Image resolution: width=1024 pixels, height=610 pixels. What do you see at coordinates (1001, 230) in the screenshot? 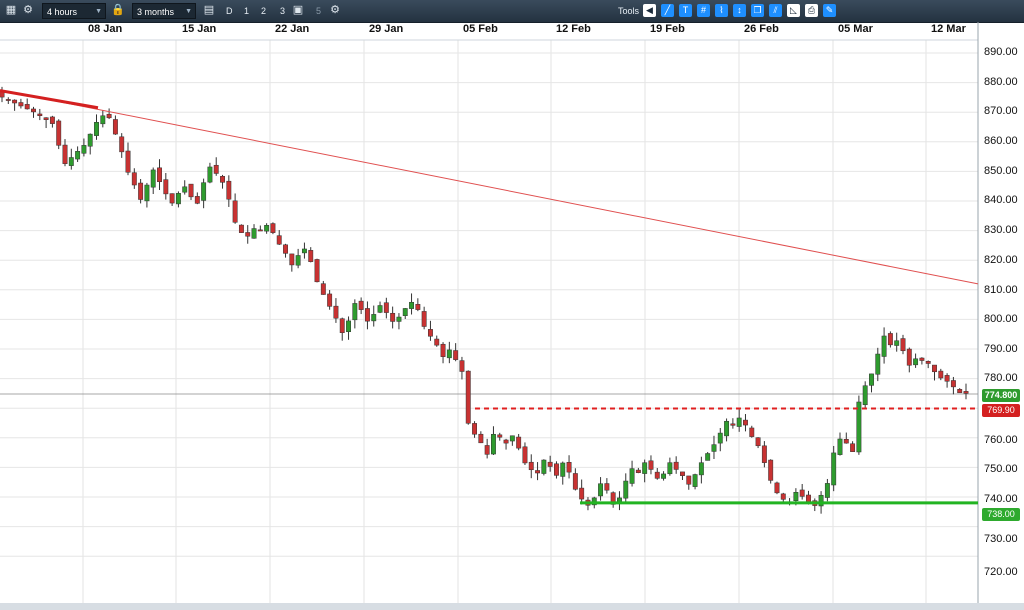
I see `y-tick-label: 830.00` at bounding box center [1001, 230].